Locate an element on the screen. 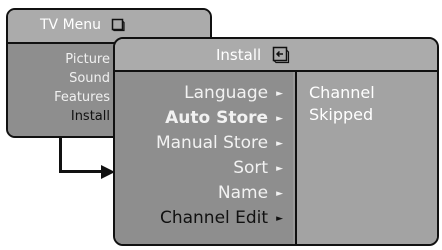  menu-item-language: Language ► is located at coordinates (233, 93).